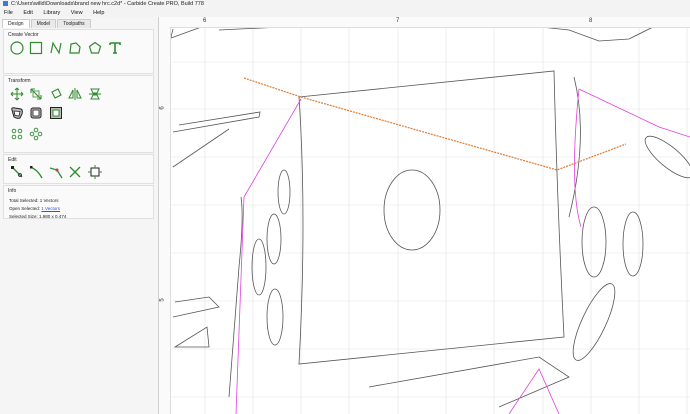 The height and width of the screenshot is (414, 690). I want to click on ruler-label-8: 8, so click(591, 21).